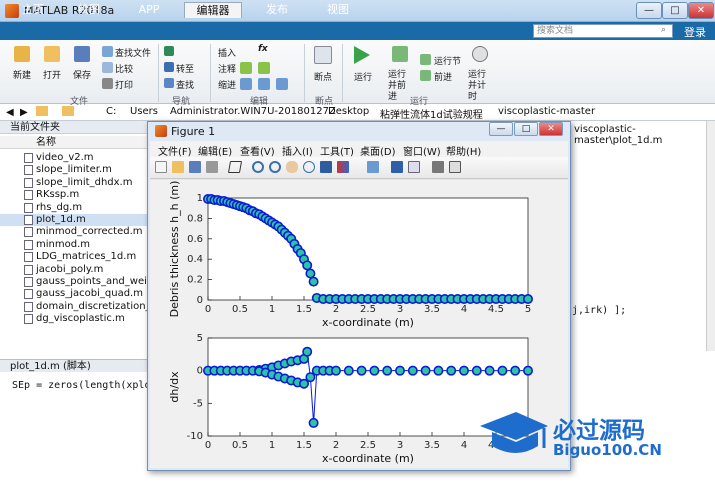  What do you see at coordinates (343, 167) in the screenshot?
I see `brush-icon` at bounding box center [343, 167].